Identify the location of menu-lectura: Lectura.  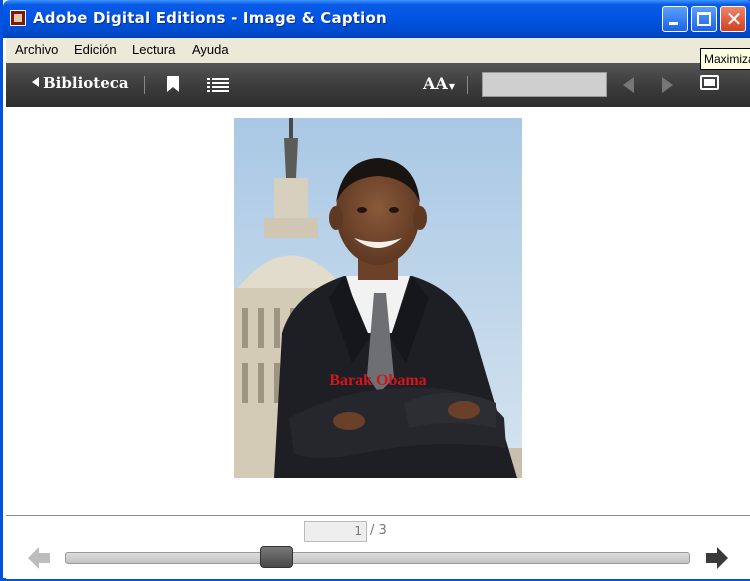
(153, 49).